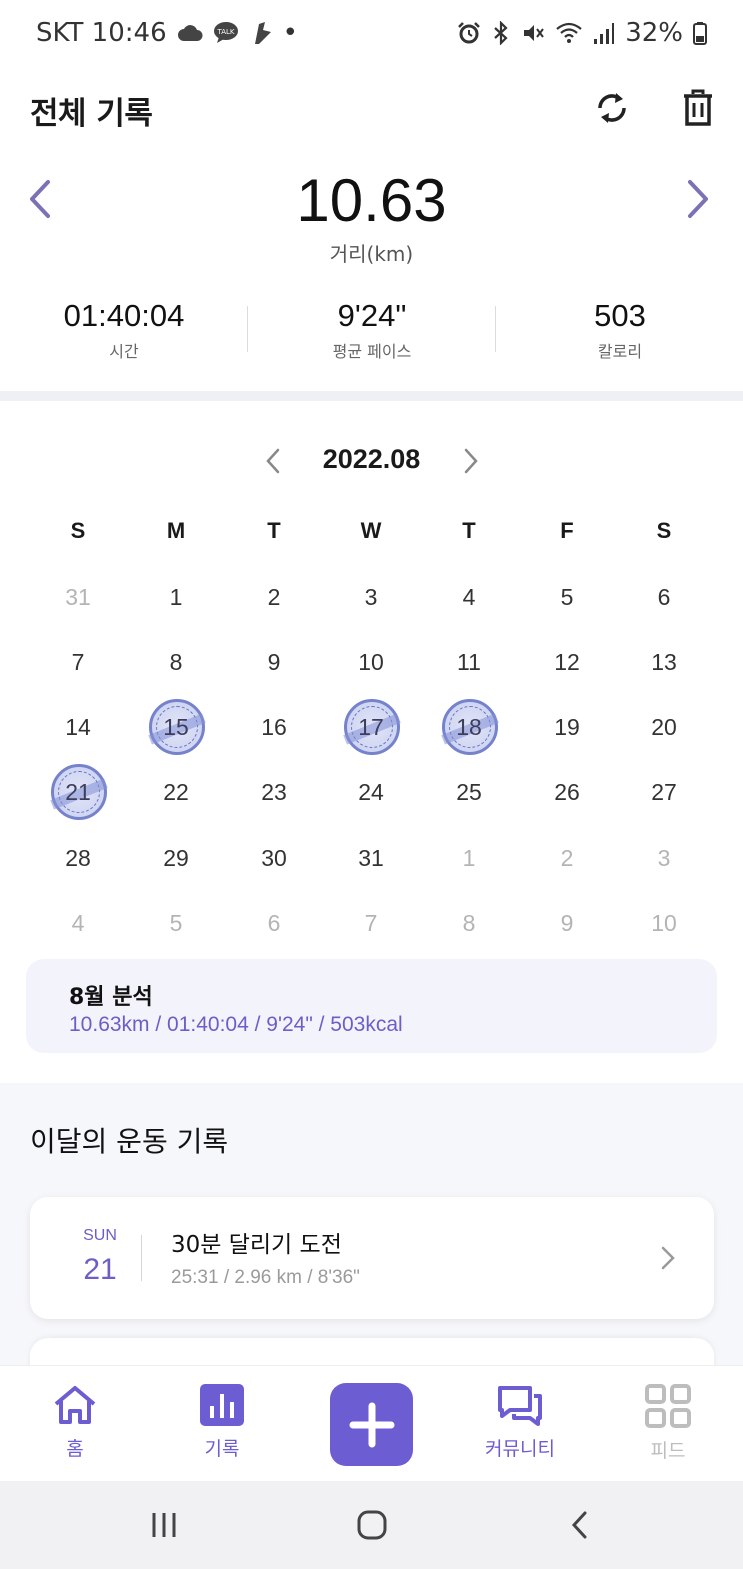  What do you see at coordinates (222, 1422) in the screenshot?
I see `nav-records: 기록` at bounding box center [222, 1422].